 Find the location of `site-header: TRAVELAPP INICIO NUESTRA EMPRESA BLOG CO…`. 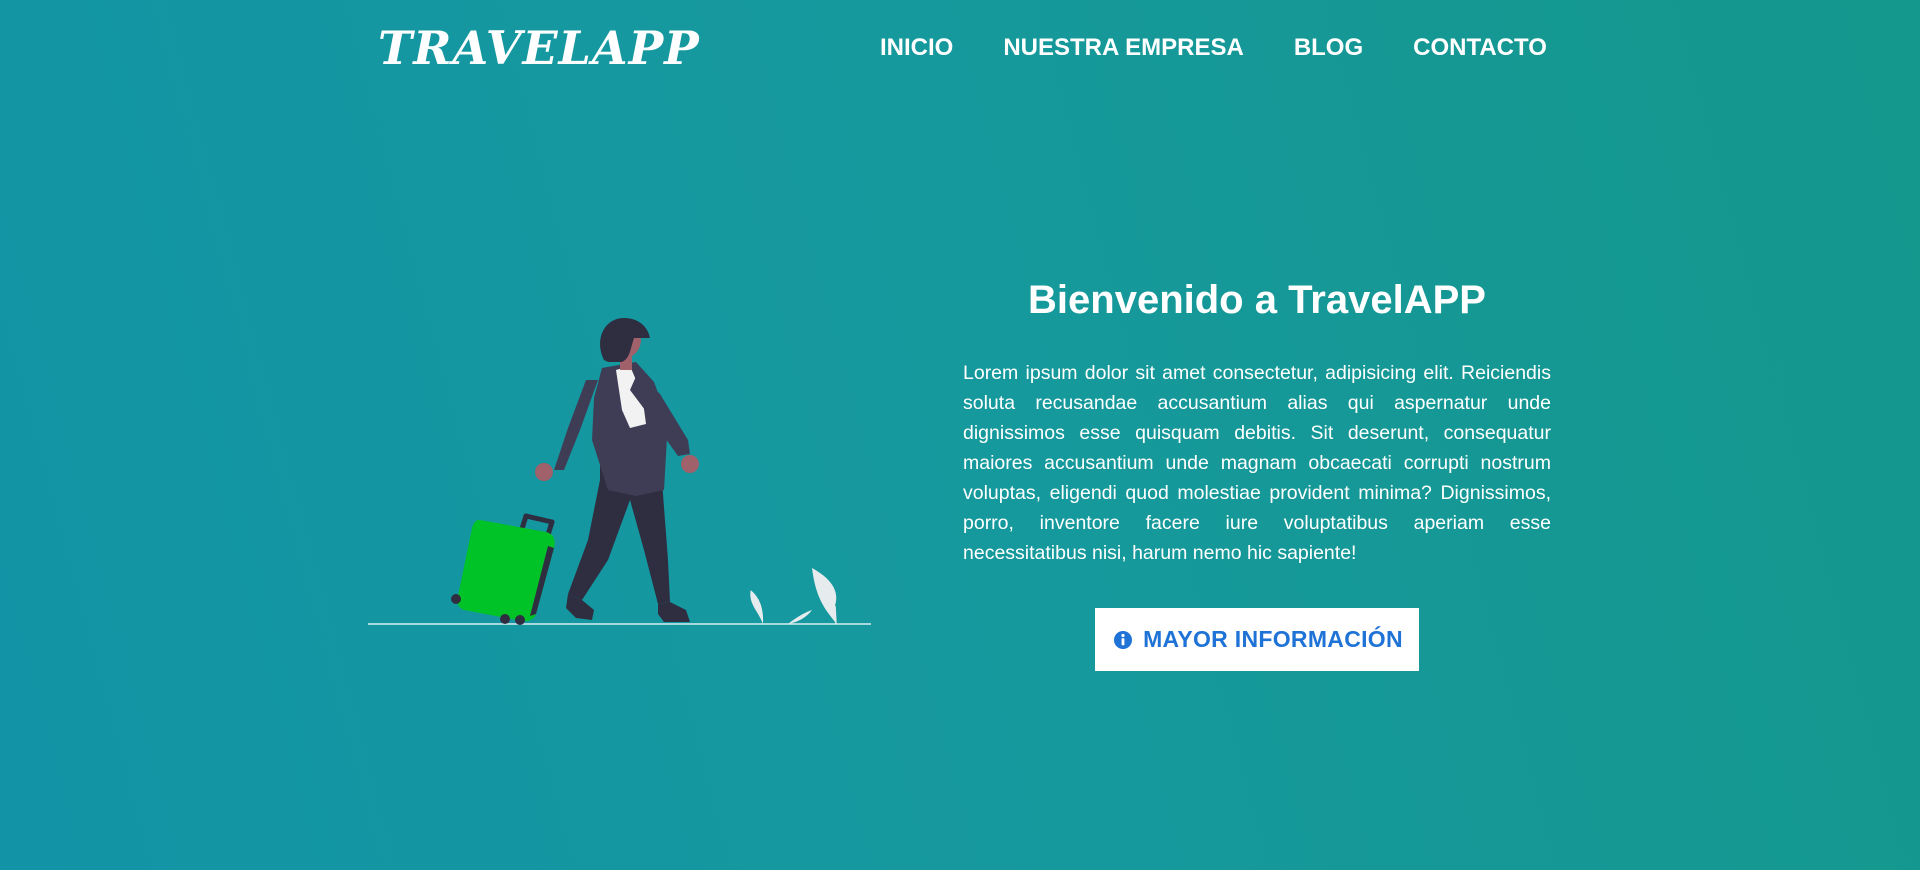

site-header: TRAVELAPP INICIO NUESTRA EMPRESA BLOG CO… is located at coordinates (960, 50).